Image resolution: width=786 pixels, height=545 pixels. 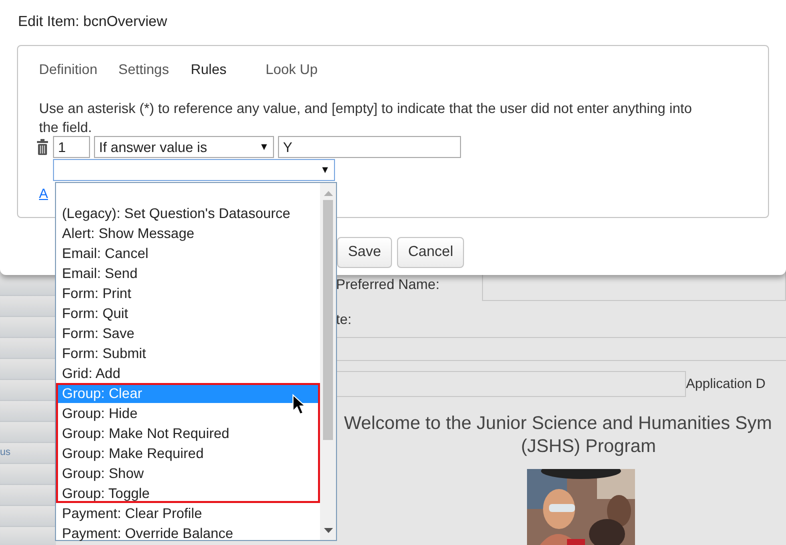 I want to click on sidebar-item: us, so click(x=28, y=453).